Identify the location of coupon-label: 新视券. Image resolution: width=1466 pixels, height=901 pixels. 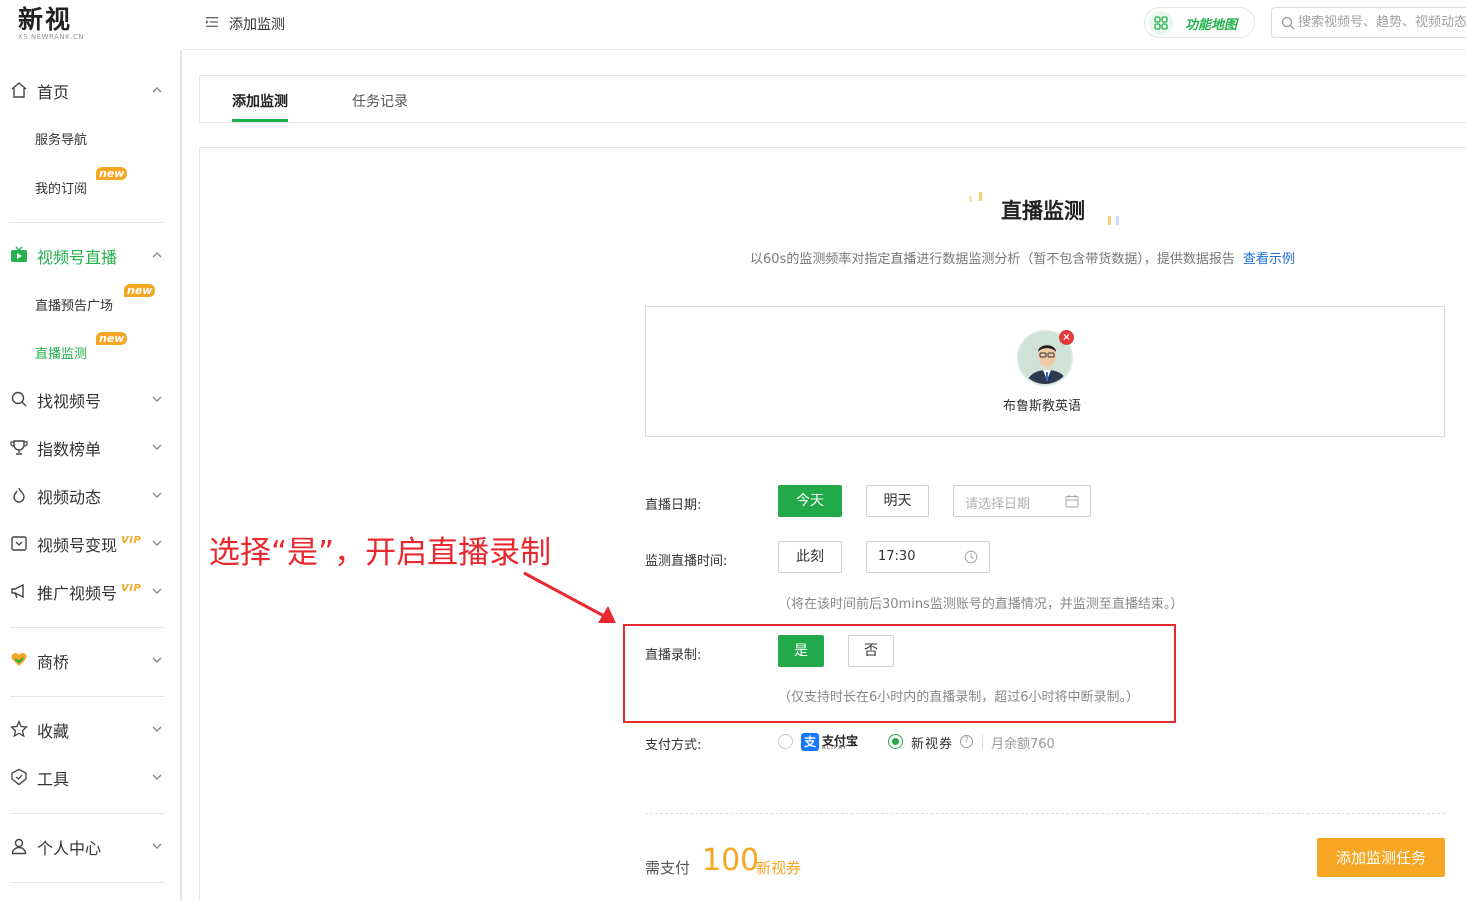
(932, 744).